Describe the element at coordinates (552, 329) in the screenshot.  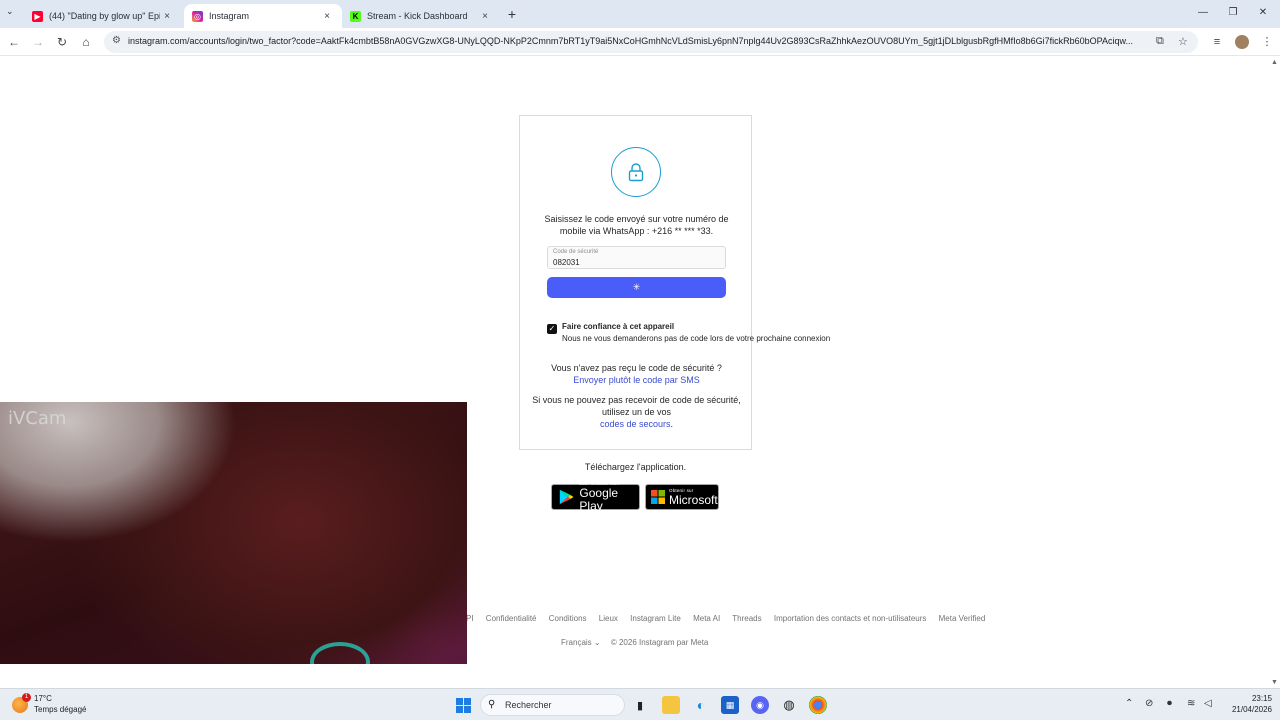
I see `trust-device-checkbox: ✓` at that location.